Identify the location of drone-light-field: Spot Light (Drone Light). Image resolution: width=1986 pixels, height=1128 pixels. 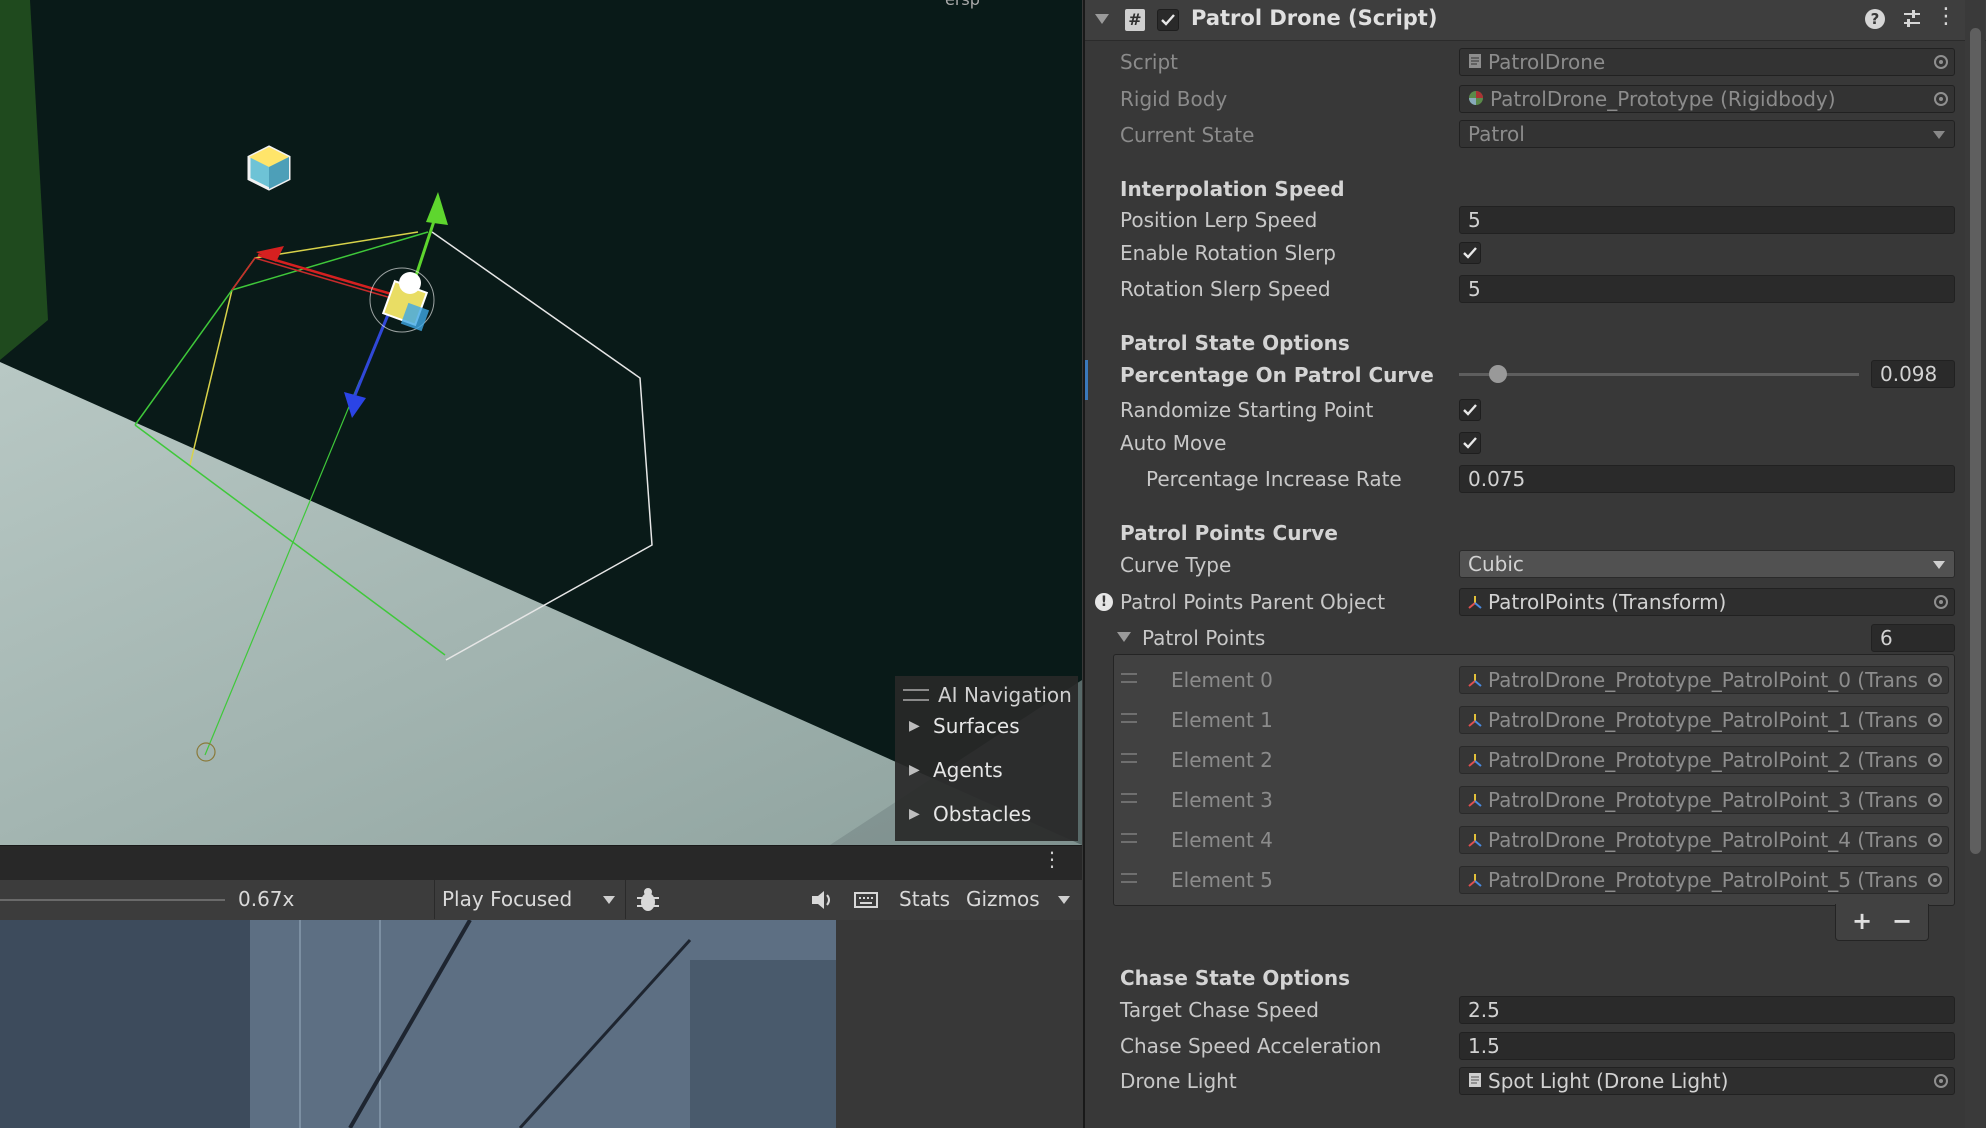
(1707, 1081).